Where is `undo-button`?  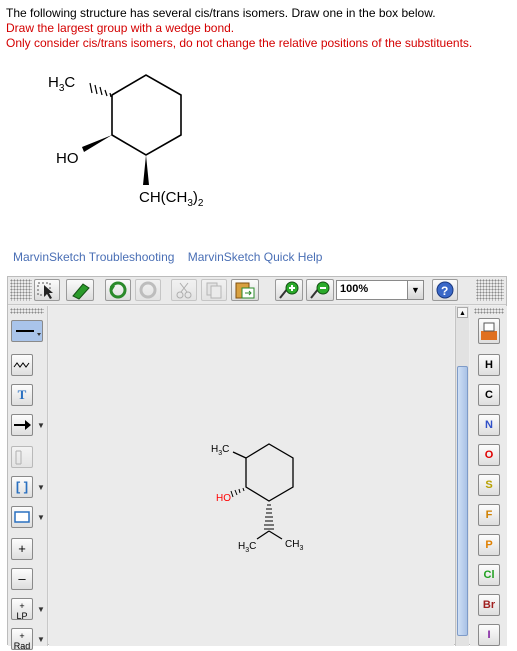
undo-button is located at coordinates (118, 290).